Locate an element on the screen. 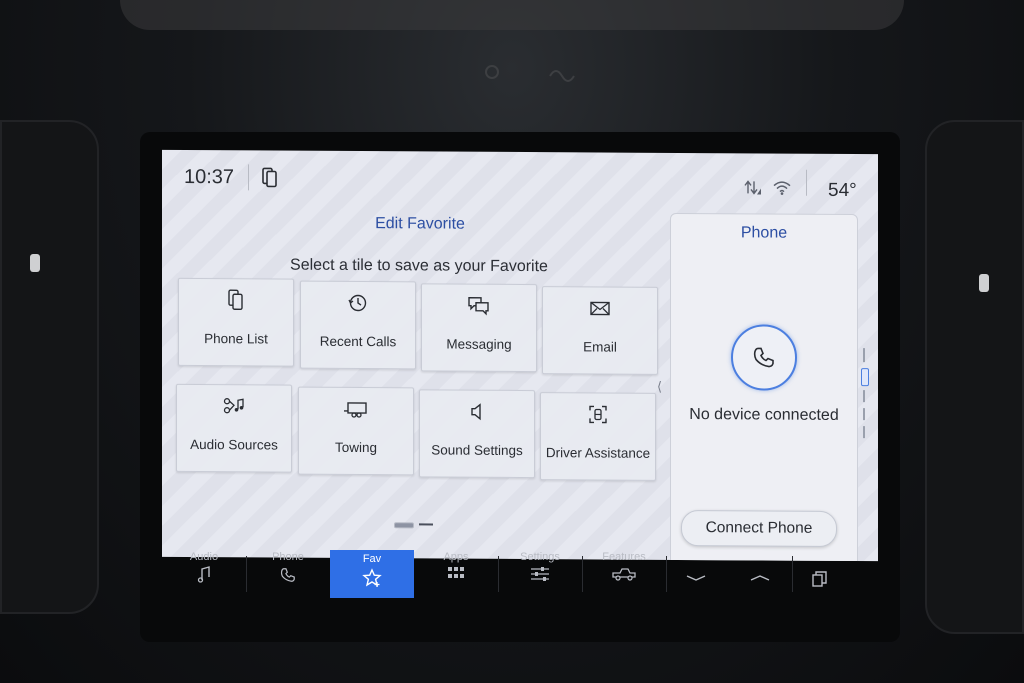 This screenshot has width=1024, height=683. tile-recent-calls: Recent Calls is located at coordinates (358, 325).